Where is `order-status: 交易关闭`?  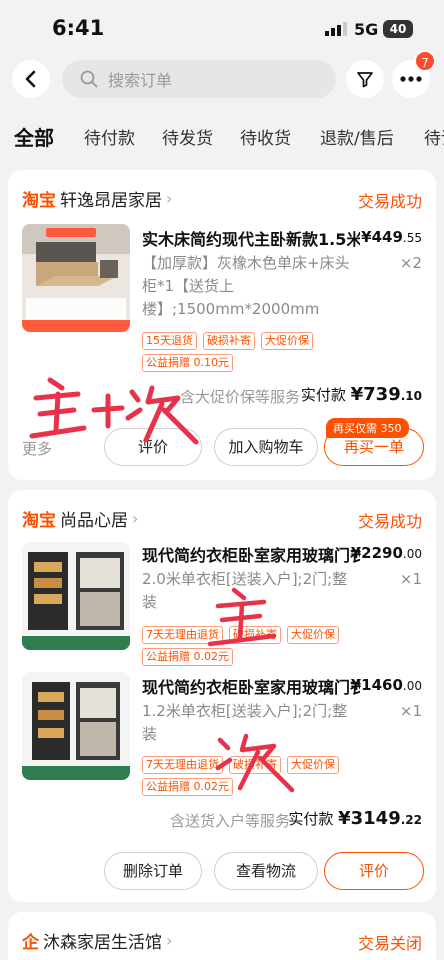 order-status: 交易关闭 is located at coordinates (389, 943).